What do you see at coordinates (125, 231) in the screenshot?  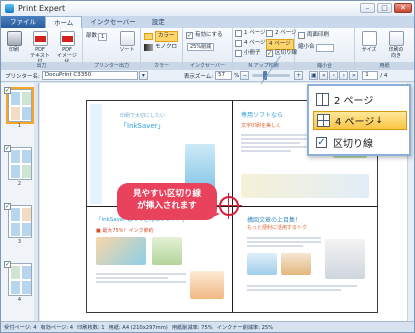 I see `q3-subheading: ■ 最大75％！インク節約` at bounding box center [125, 231].